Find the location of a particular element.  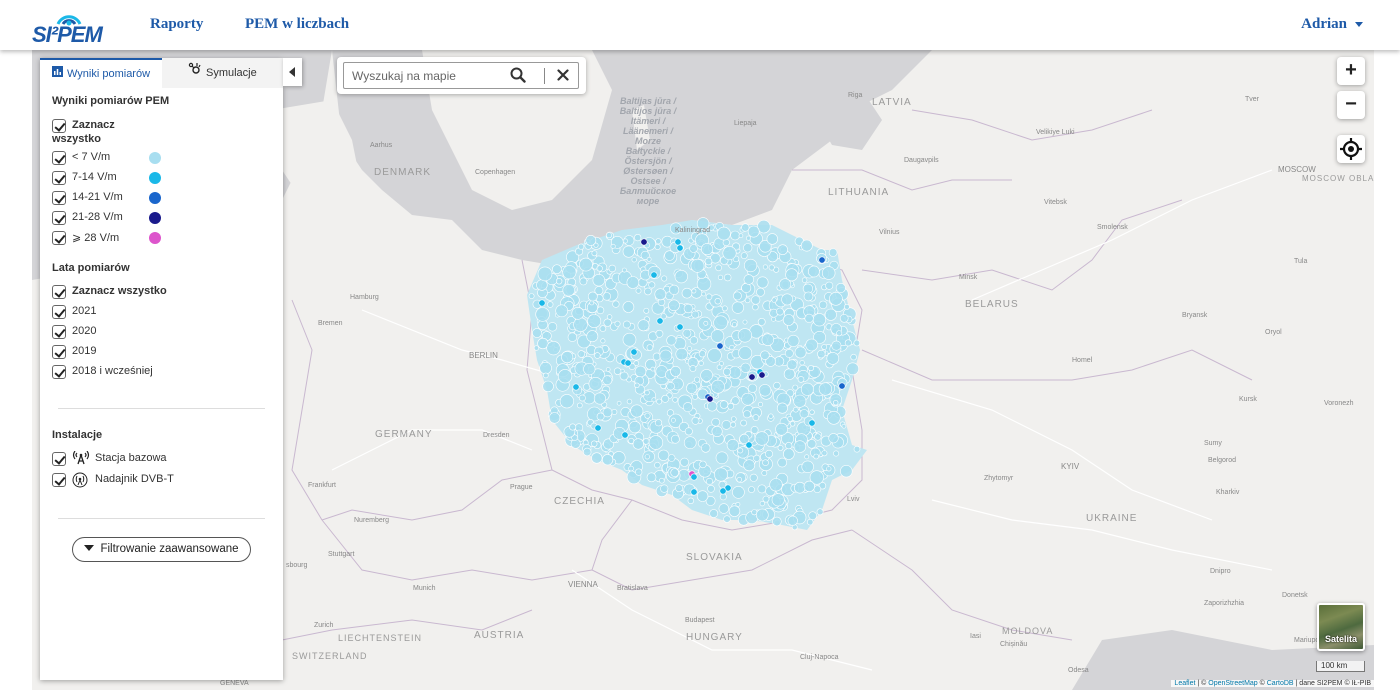

carto-link: CartoDB is located at coordinates (1280, 683).